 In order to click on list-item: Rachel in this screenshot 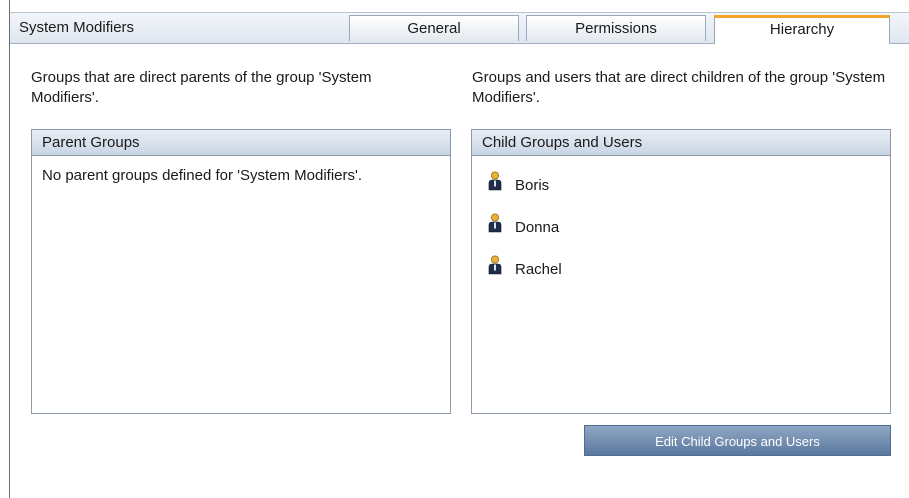, I will do `click(689, 269)`.